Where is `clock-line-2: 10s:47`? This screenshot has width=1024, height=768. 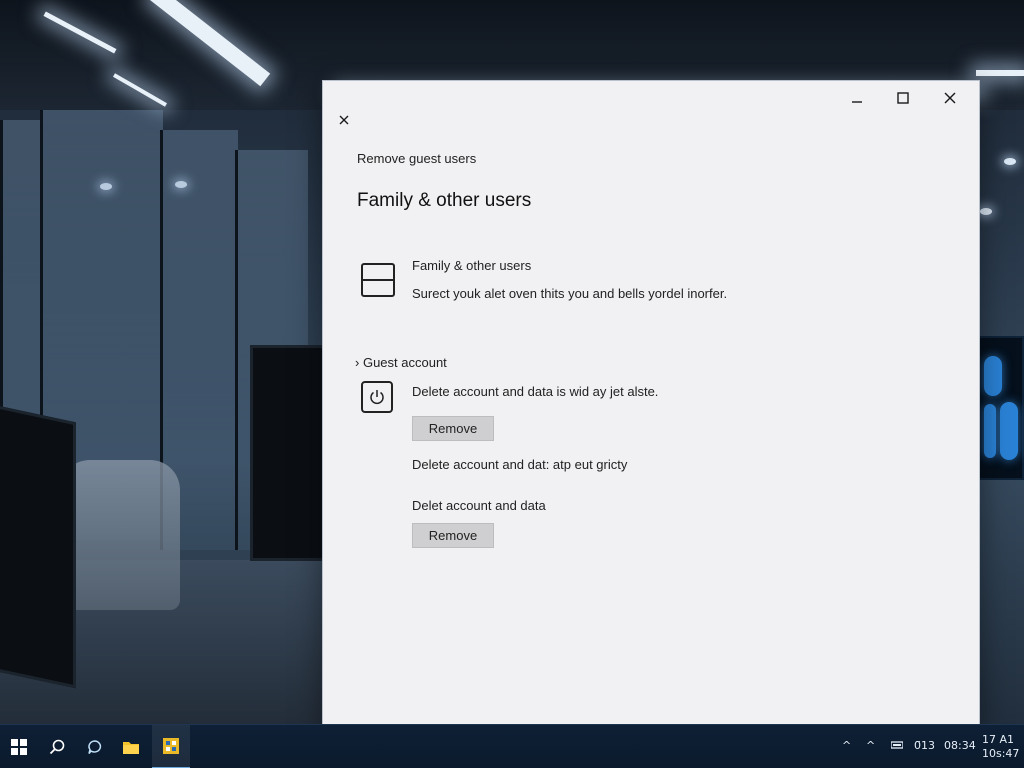
clock-line-2: 10s:47 is located at coordinates (1001, 753).